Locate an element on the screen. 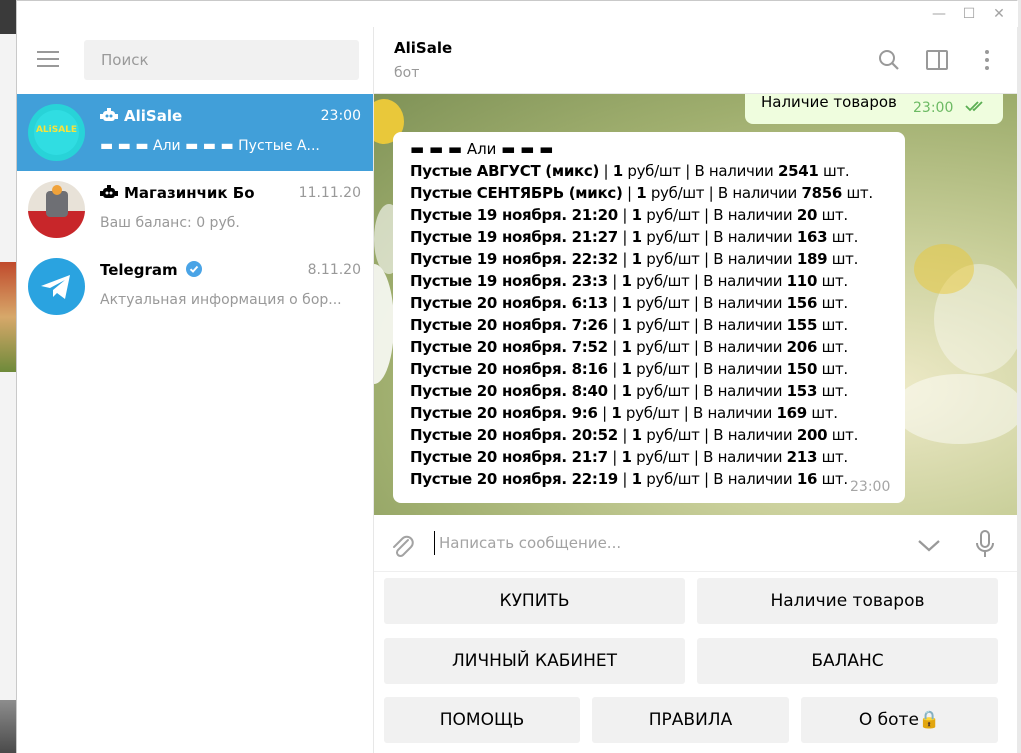 The width and height of the screenshot is (1021, 753). hamburger-menu-icon is located at coordinates (49, 61).